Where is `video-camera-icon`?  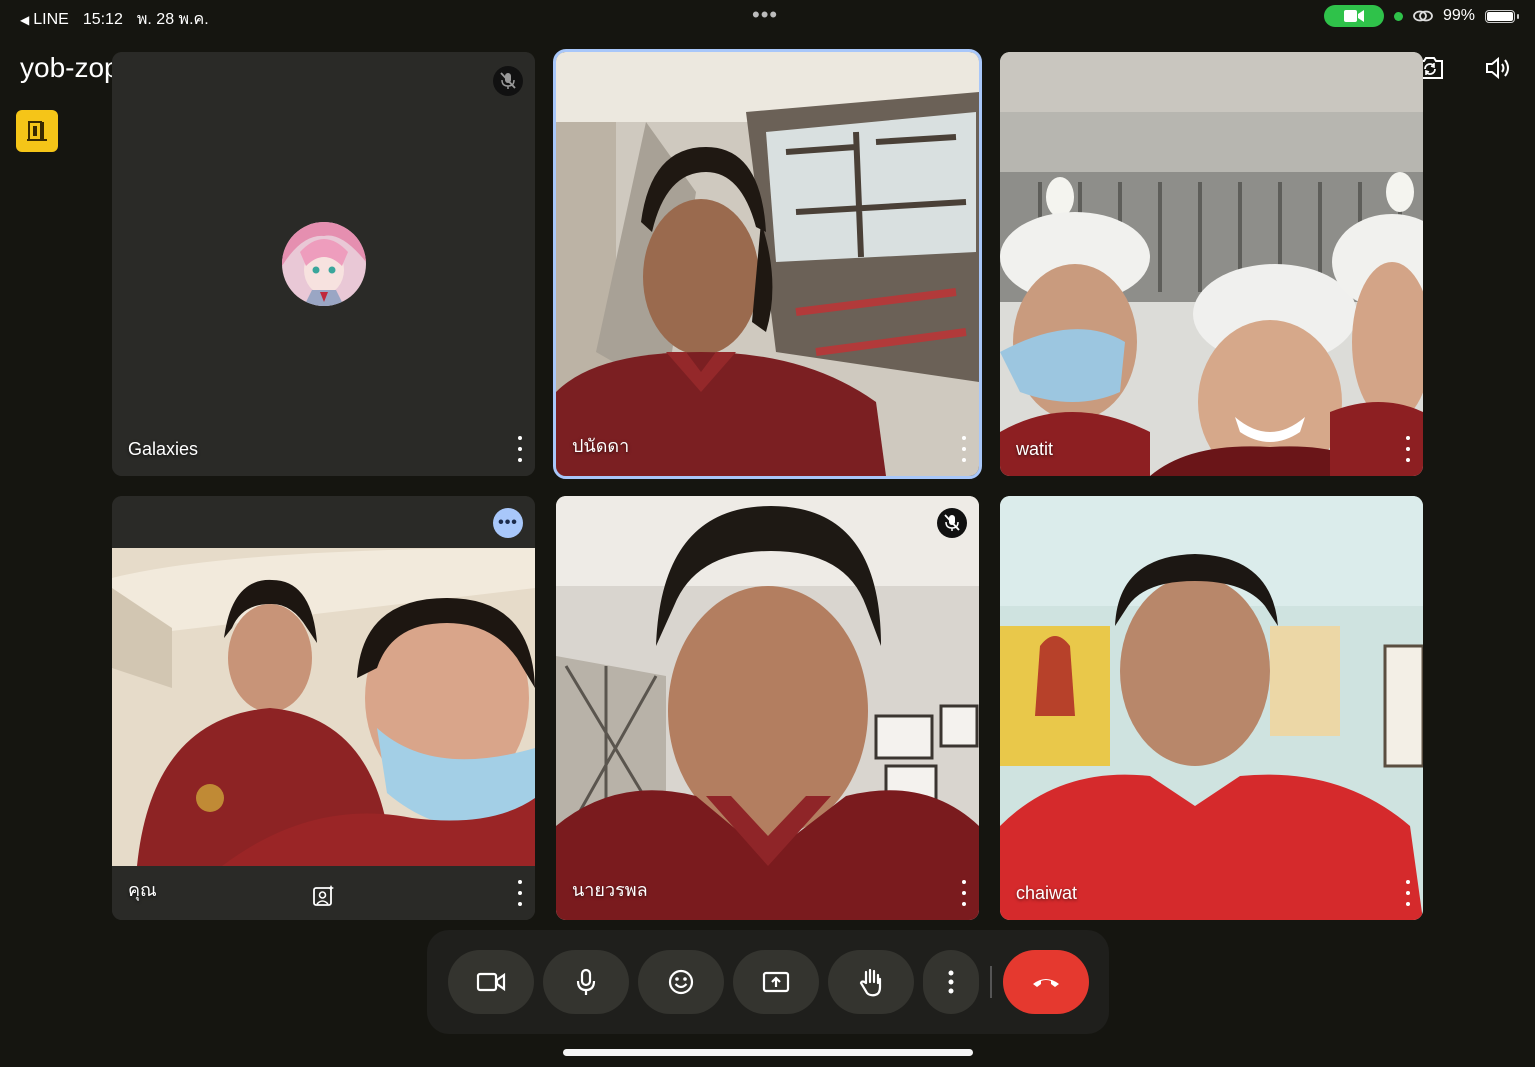 video-camera-icon is located at coordinates (1353, 16).